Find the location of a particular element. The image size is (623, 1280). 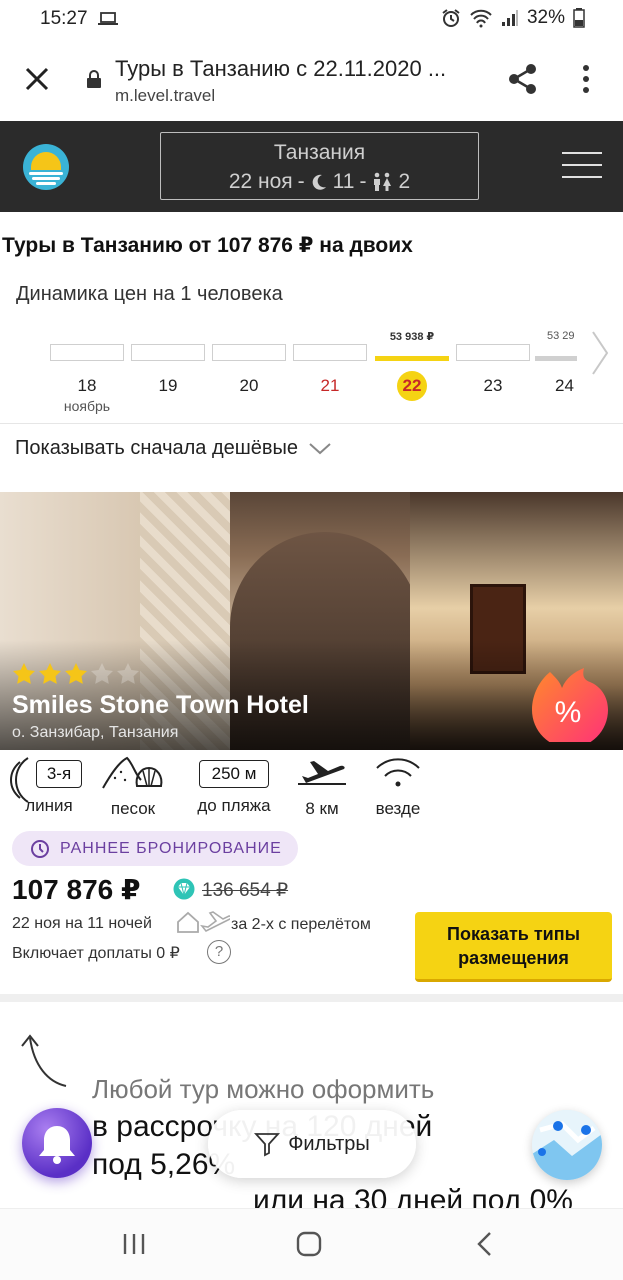

calendar-day: 18 ноябрь is located at coordinates (87, 372).